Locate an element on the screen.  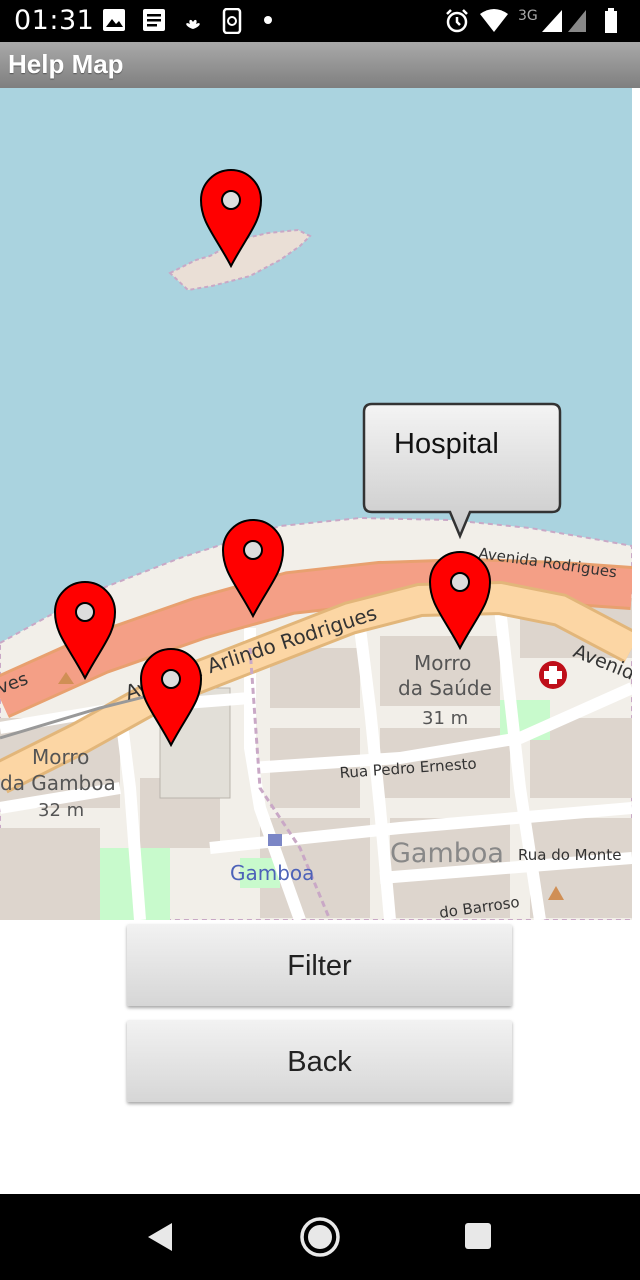
station-icon is located at coordinates (275, 840).